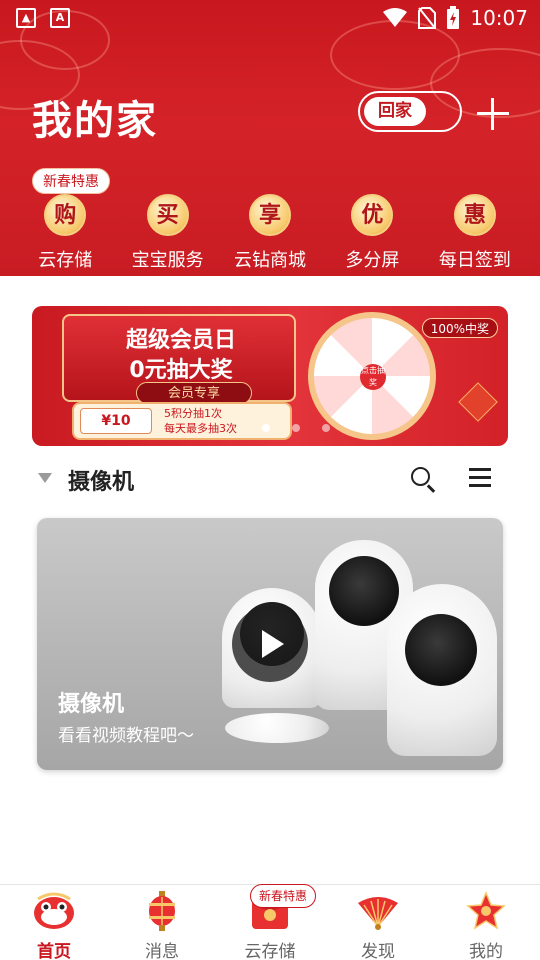  I want to click on nav-item-messages: 消息, so click(162, 922).